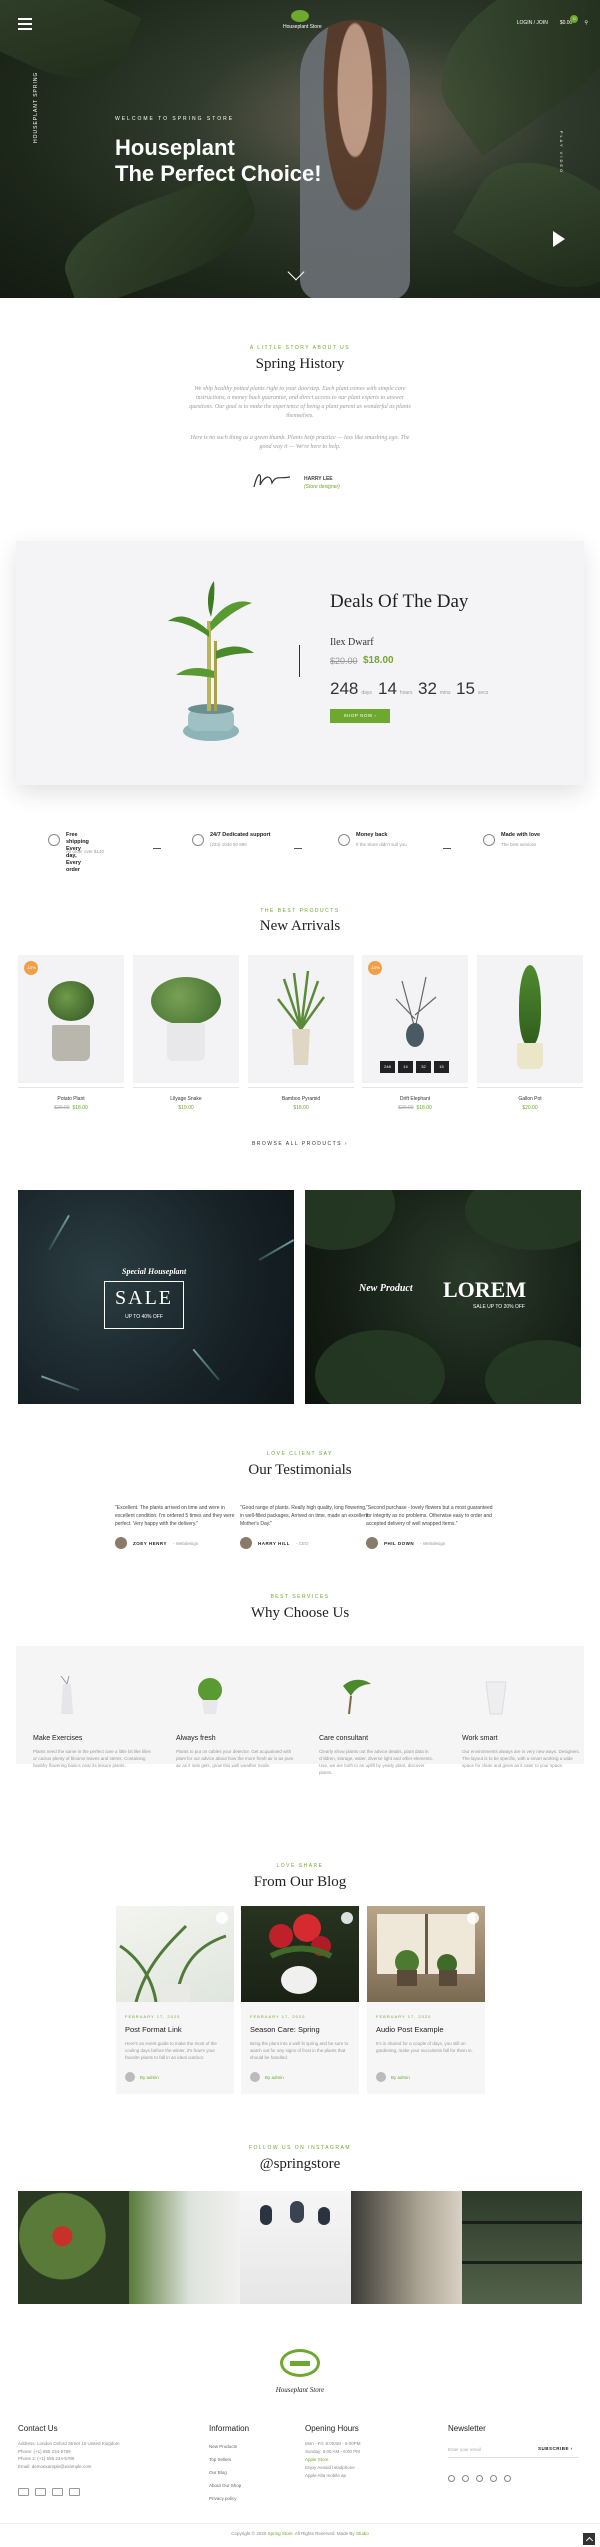 Image resolution: width=600 pixels, height=2547 pixels. I want to click on product-name: Gallon Pot, so click(530, 1099).